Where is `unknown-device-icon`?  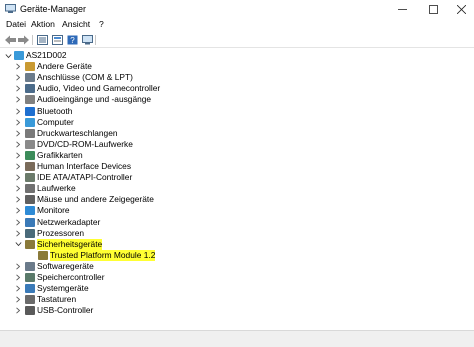
unknown-device-icon is located at coordinates (30, 67).